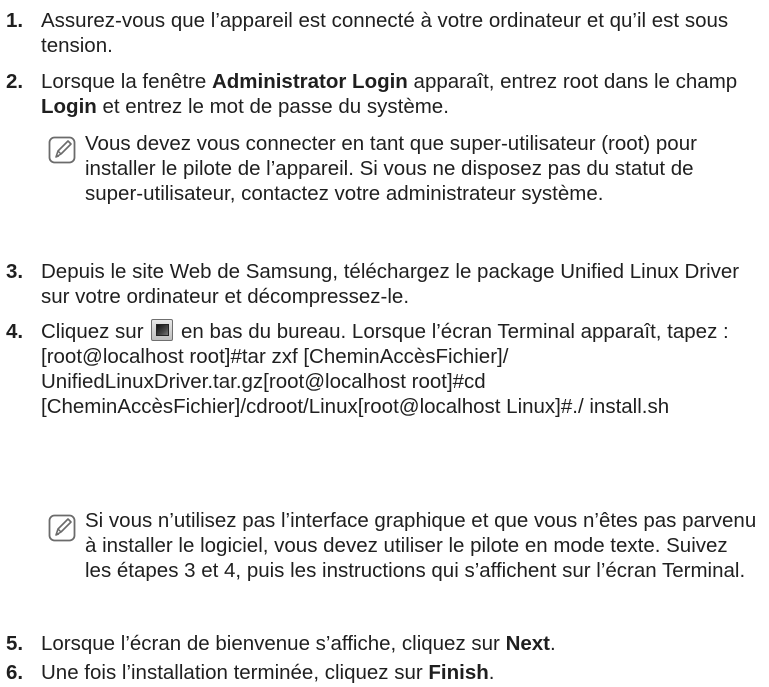 The image size is (769, 687). Describe the element at coordinates (458, 672) in the screenshot. I see `button-name: Finish` at that location.